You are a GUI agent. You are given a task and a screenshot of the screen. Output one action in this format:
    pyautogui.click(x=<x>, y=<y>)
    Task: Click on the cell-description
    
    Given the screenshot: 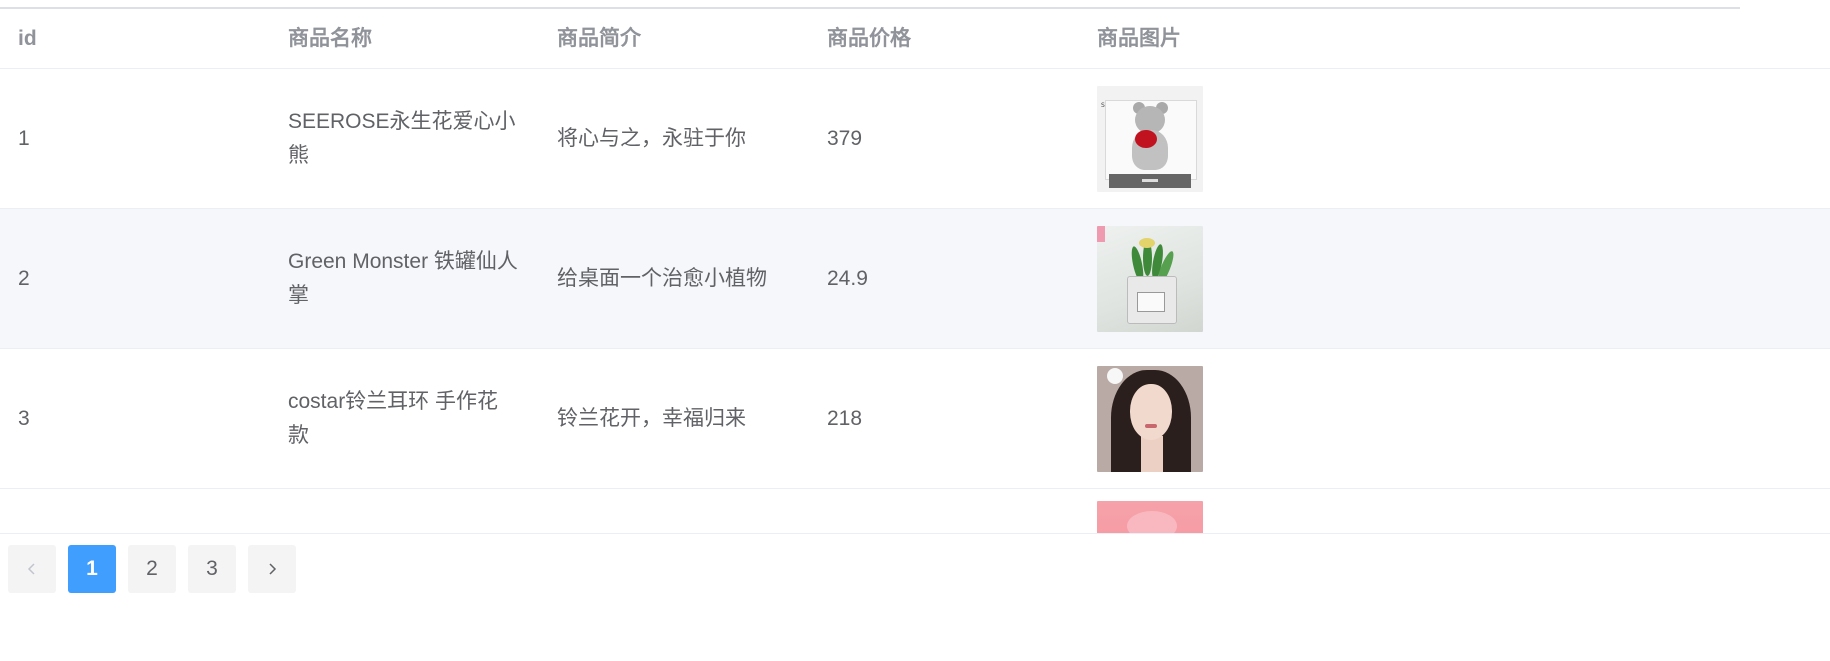 What is the action you would take?
    pyautogui.click(x=682, y=511)
    